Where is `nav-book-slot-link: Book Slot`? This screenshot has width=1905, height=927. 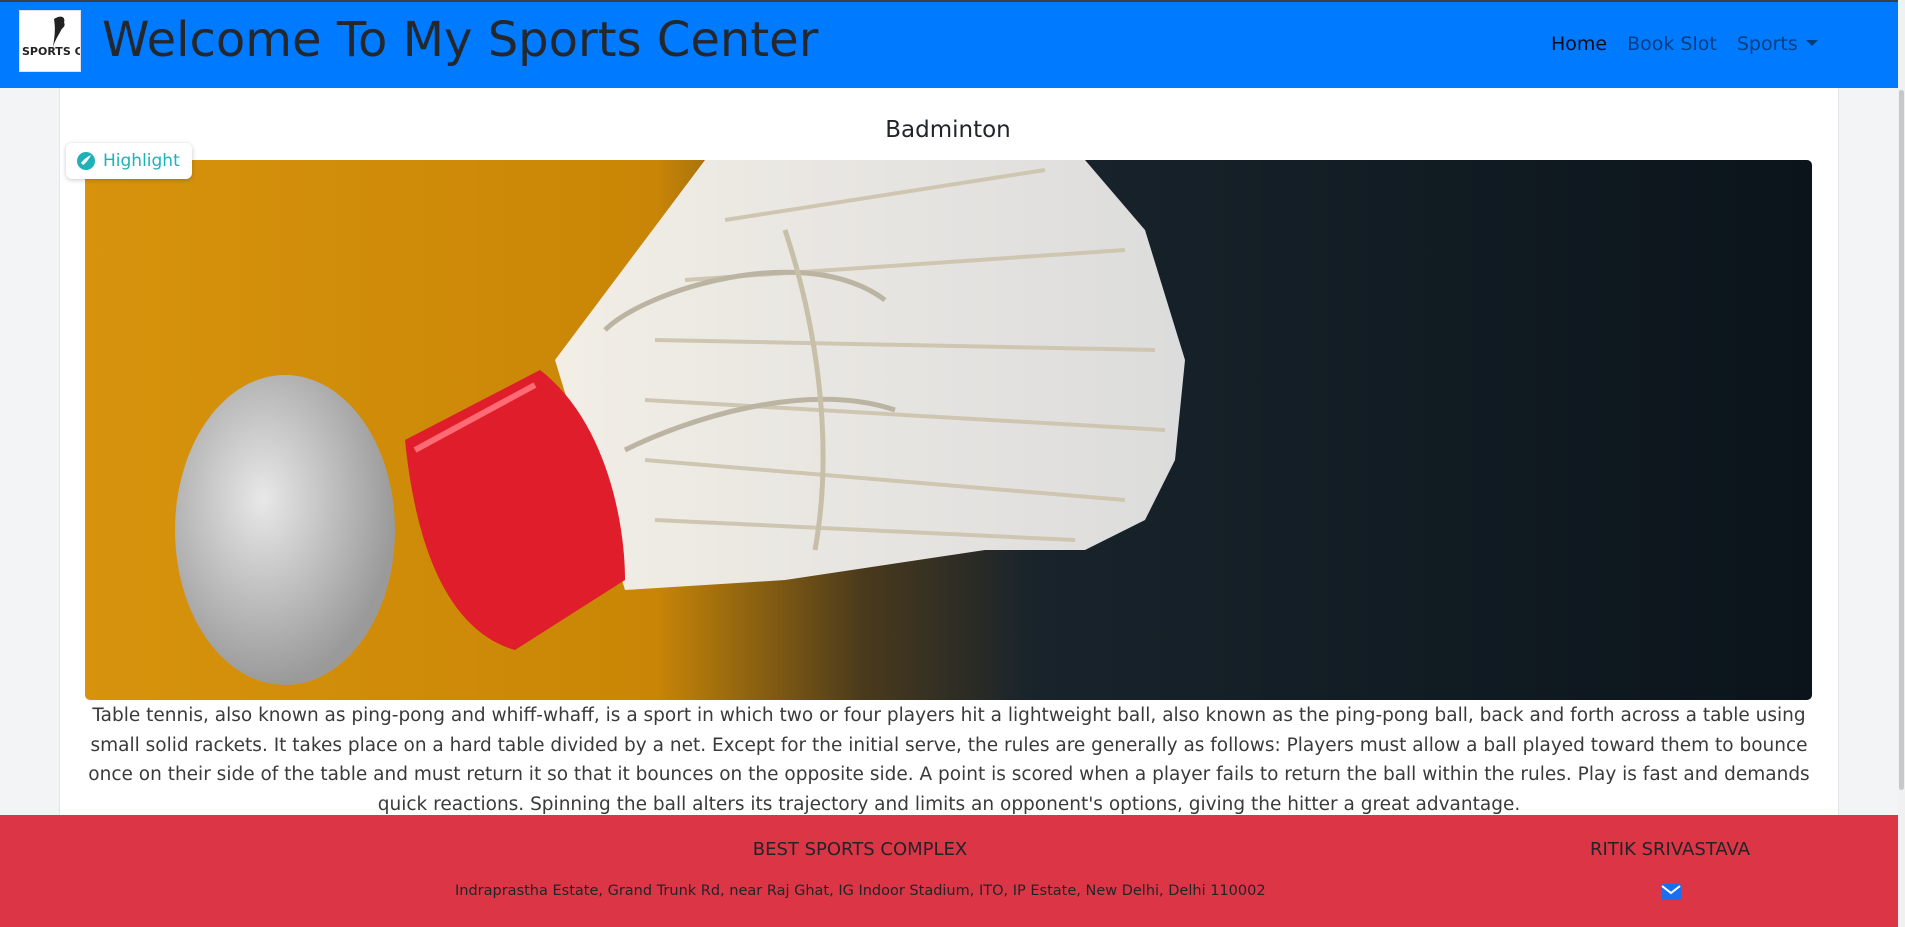 nav-book-slot-link: Book Slot is located at coordinates (1672, 44).